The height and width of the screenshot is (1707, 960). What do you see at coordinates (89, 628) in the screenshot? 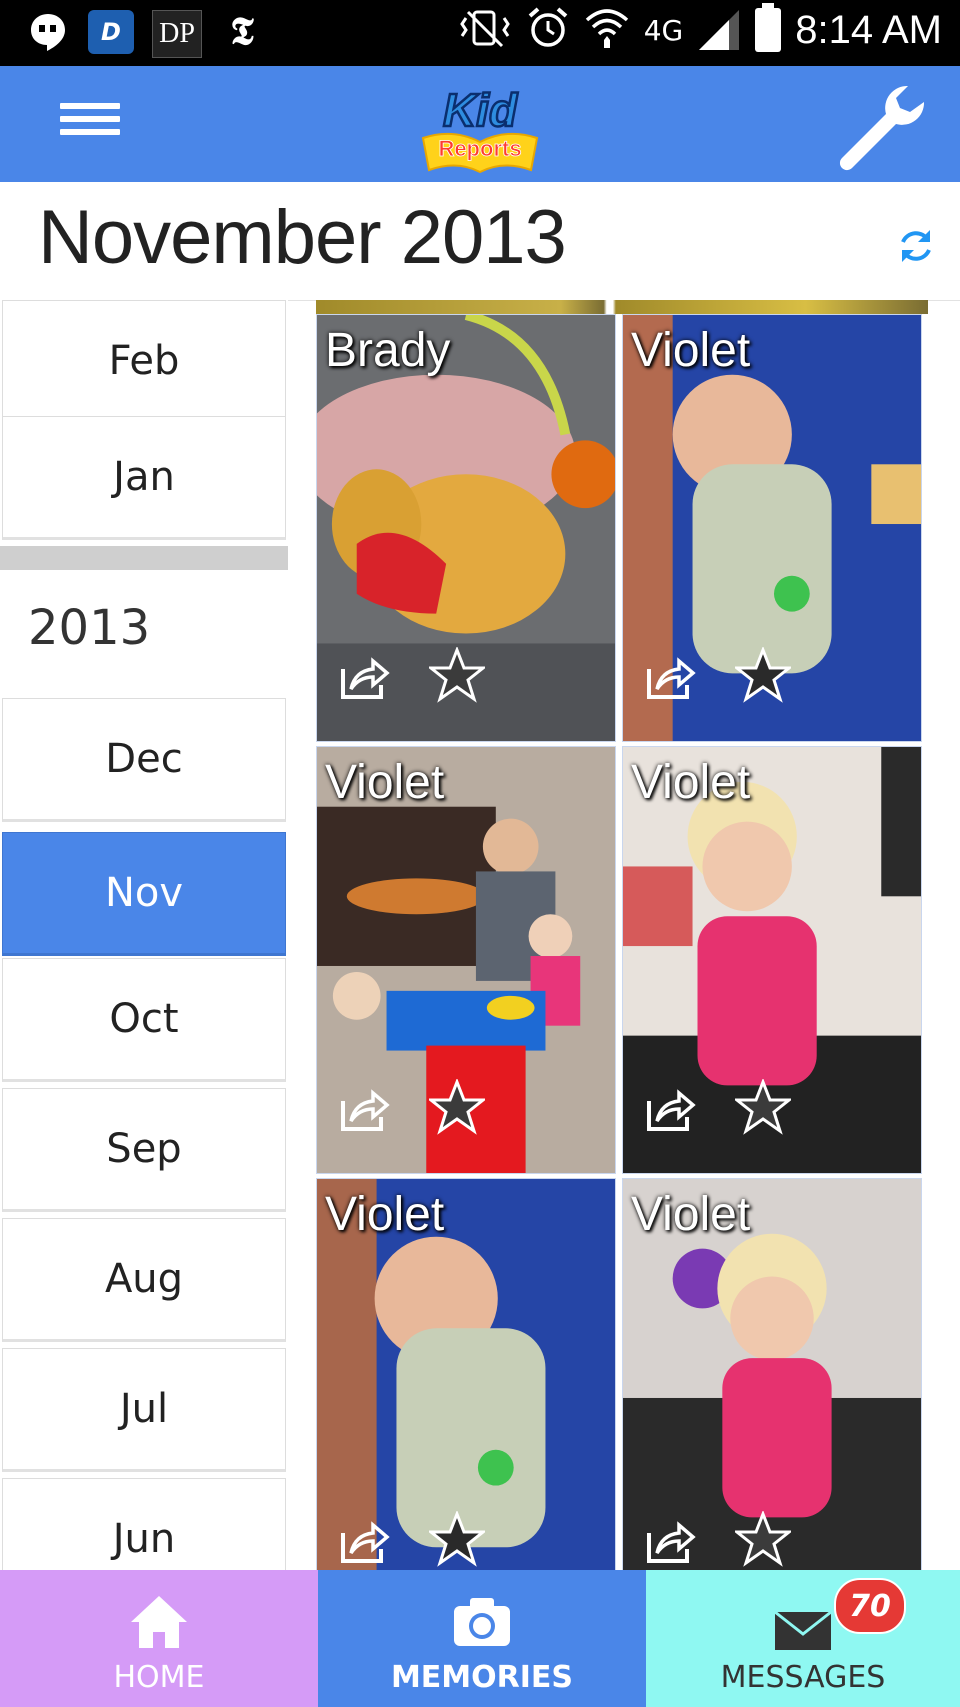
I see `year-heading: 2013` at bounding box center [89, 628].